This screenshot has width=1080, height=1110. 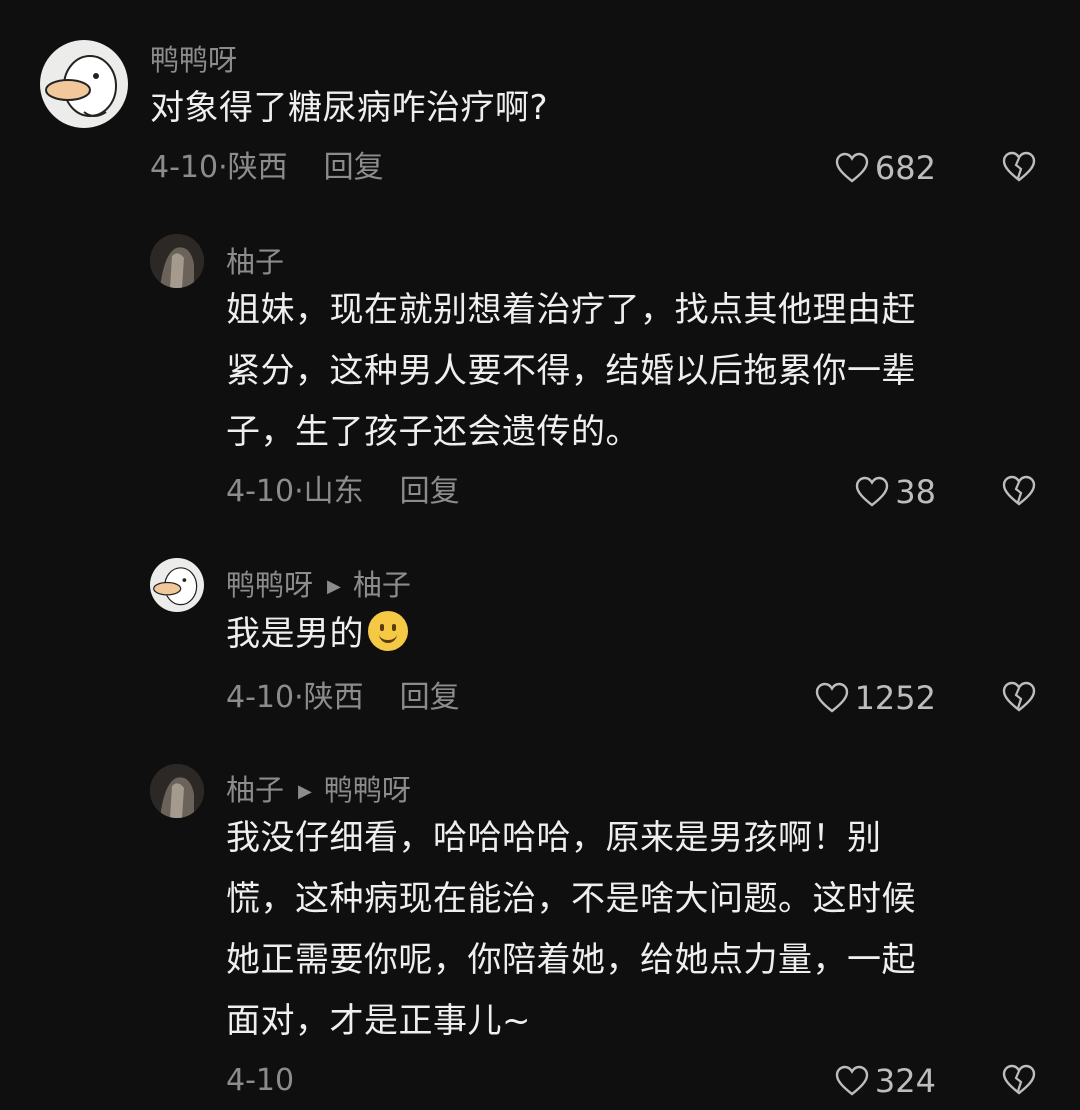 What do you see at coordinates (388, 631) in the screenshot?
I see `smile-emoji` at bounding box center [388, 631].